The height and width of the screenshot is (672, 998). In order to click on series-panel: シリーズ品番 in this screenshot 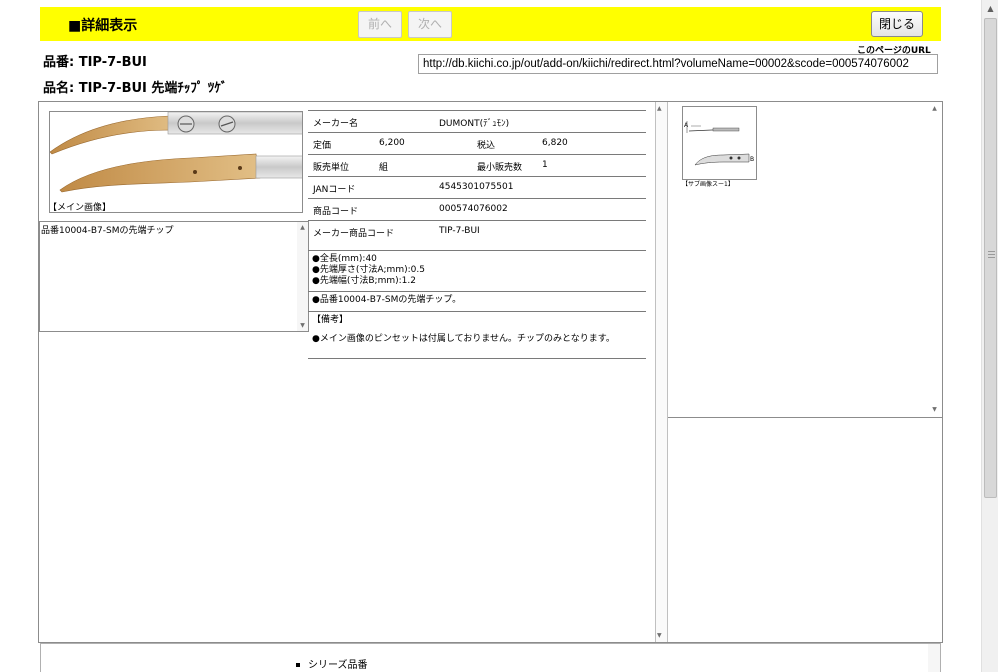, I will do `click(490, 657)`.